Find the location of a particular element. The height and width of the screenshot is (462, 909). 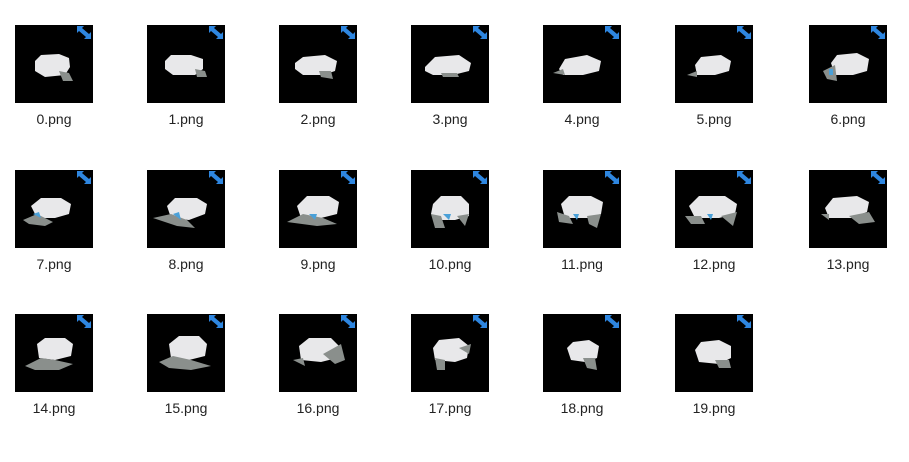

file-name: 14.png is located at coordinates (54, 408).